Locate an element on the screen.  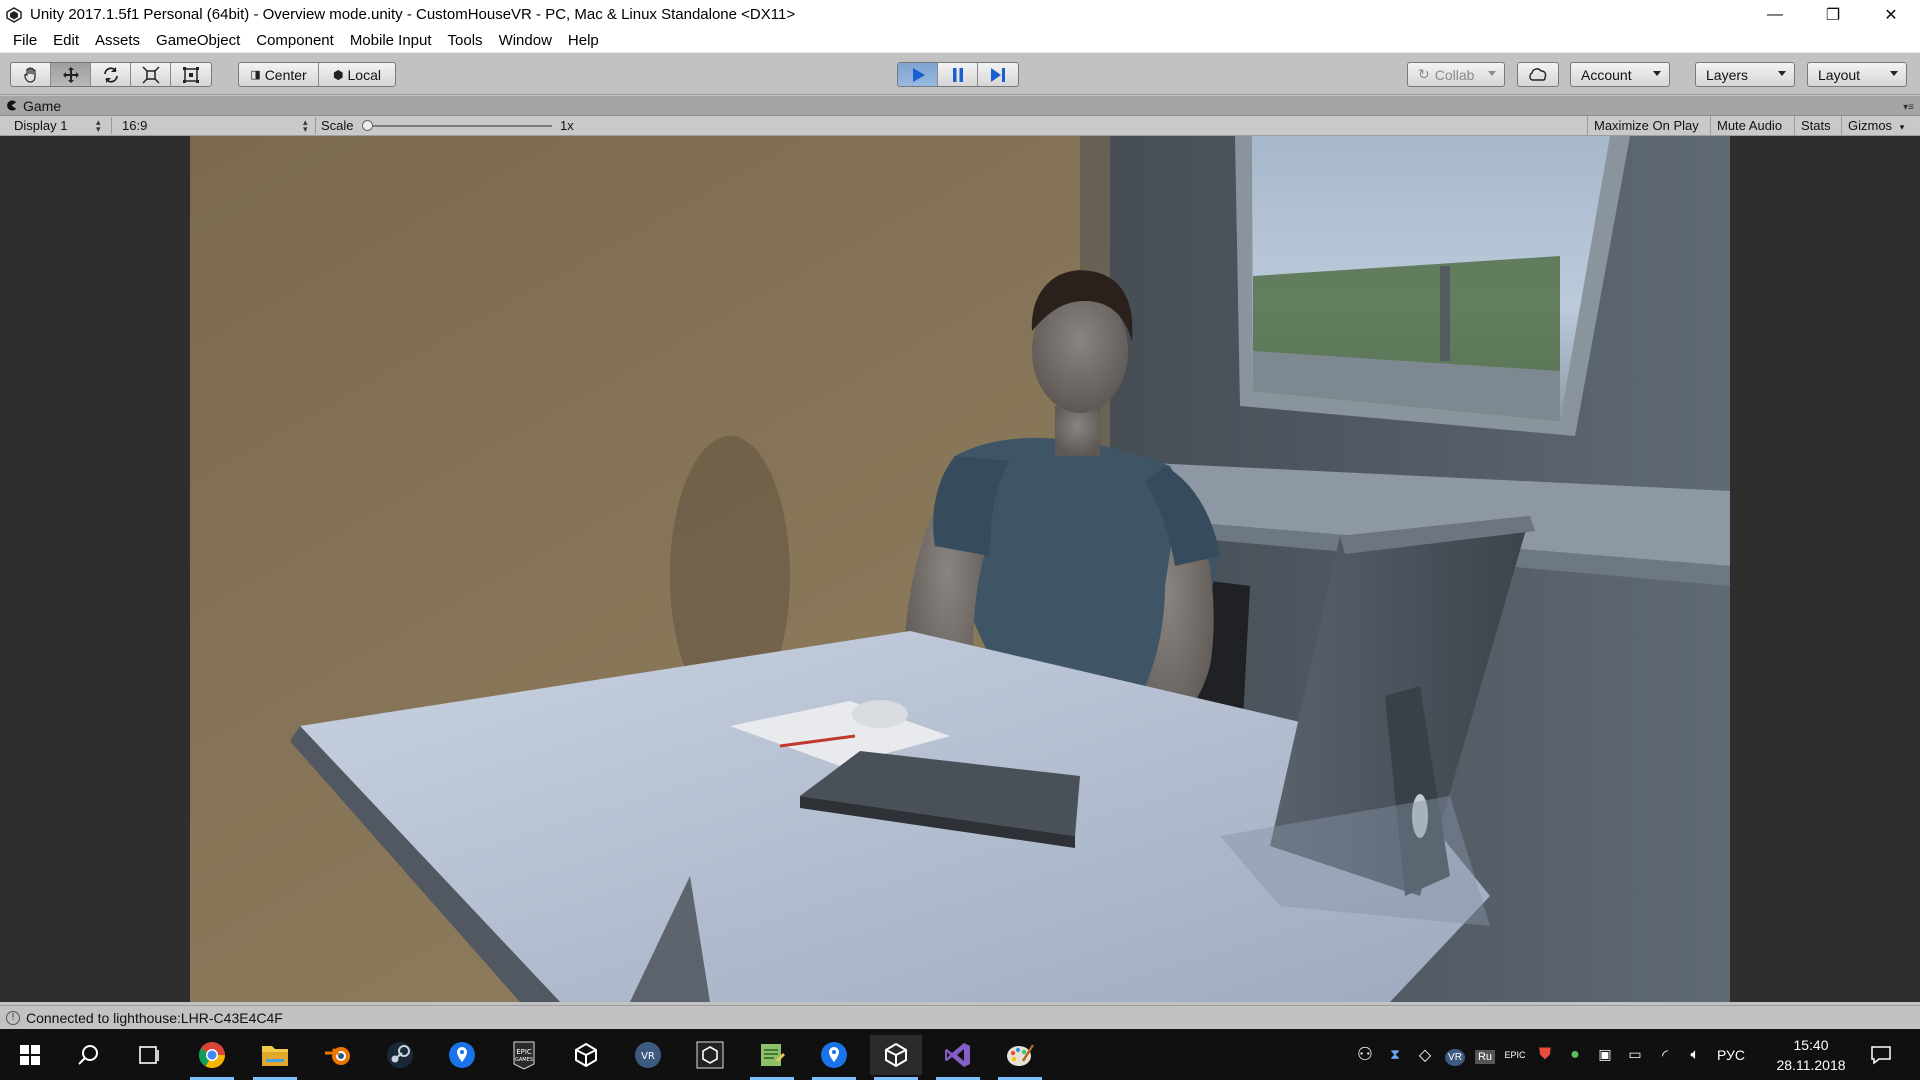
gizmos-dropdown: Gizmos ▾ is located at coordinates (1880, 125).